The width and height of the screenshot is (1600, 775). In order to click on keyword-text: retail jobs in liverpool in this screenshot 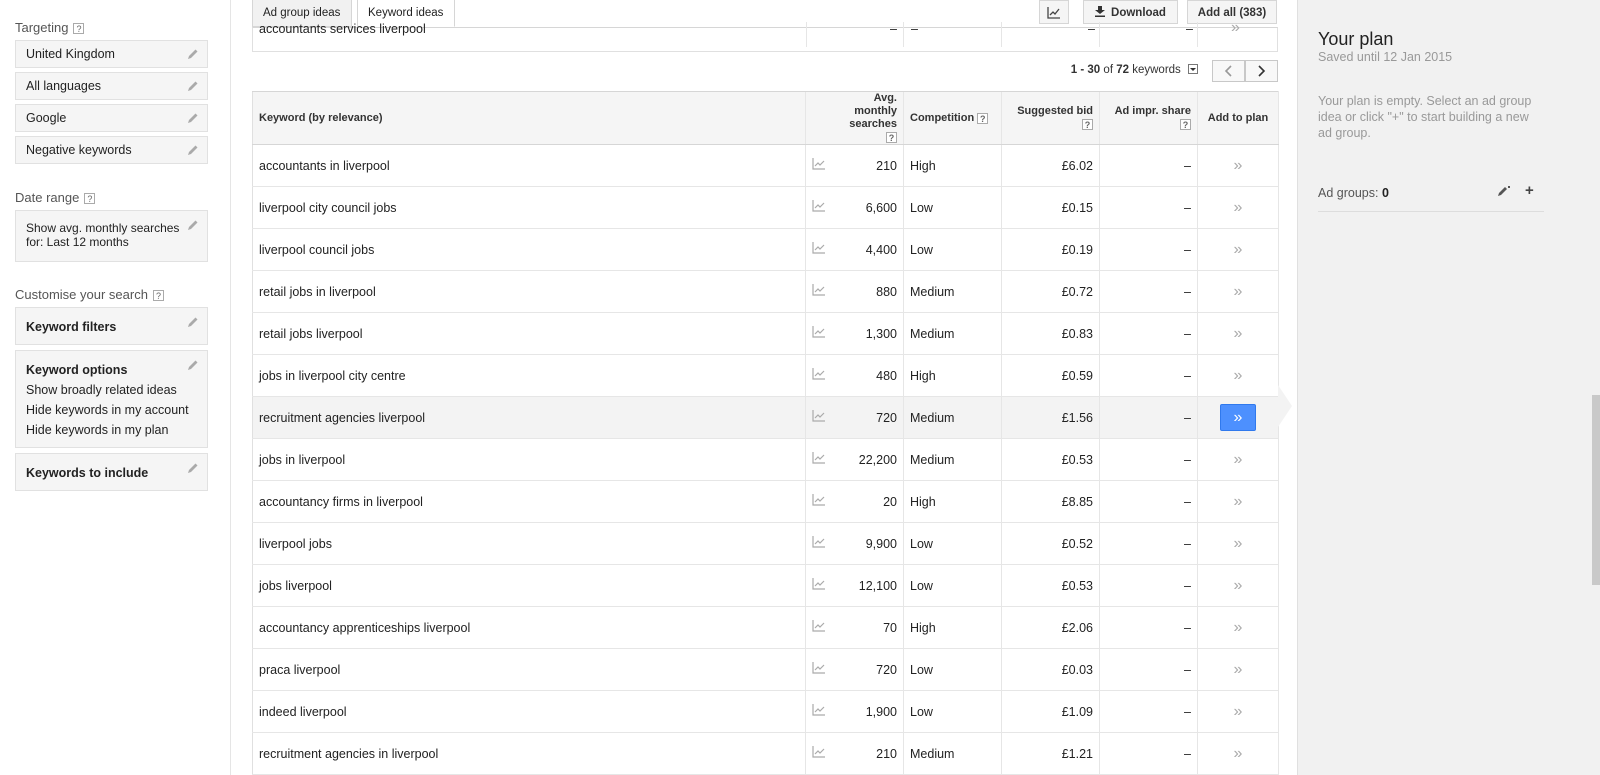, I will do `click(317, 291)`.